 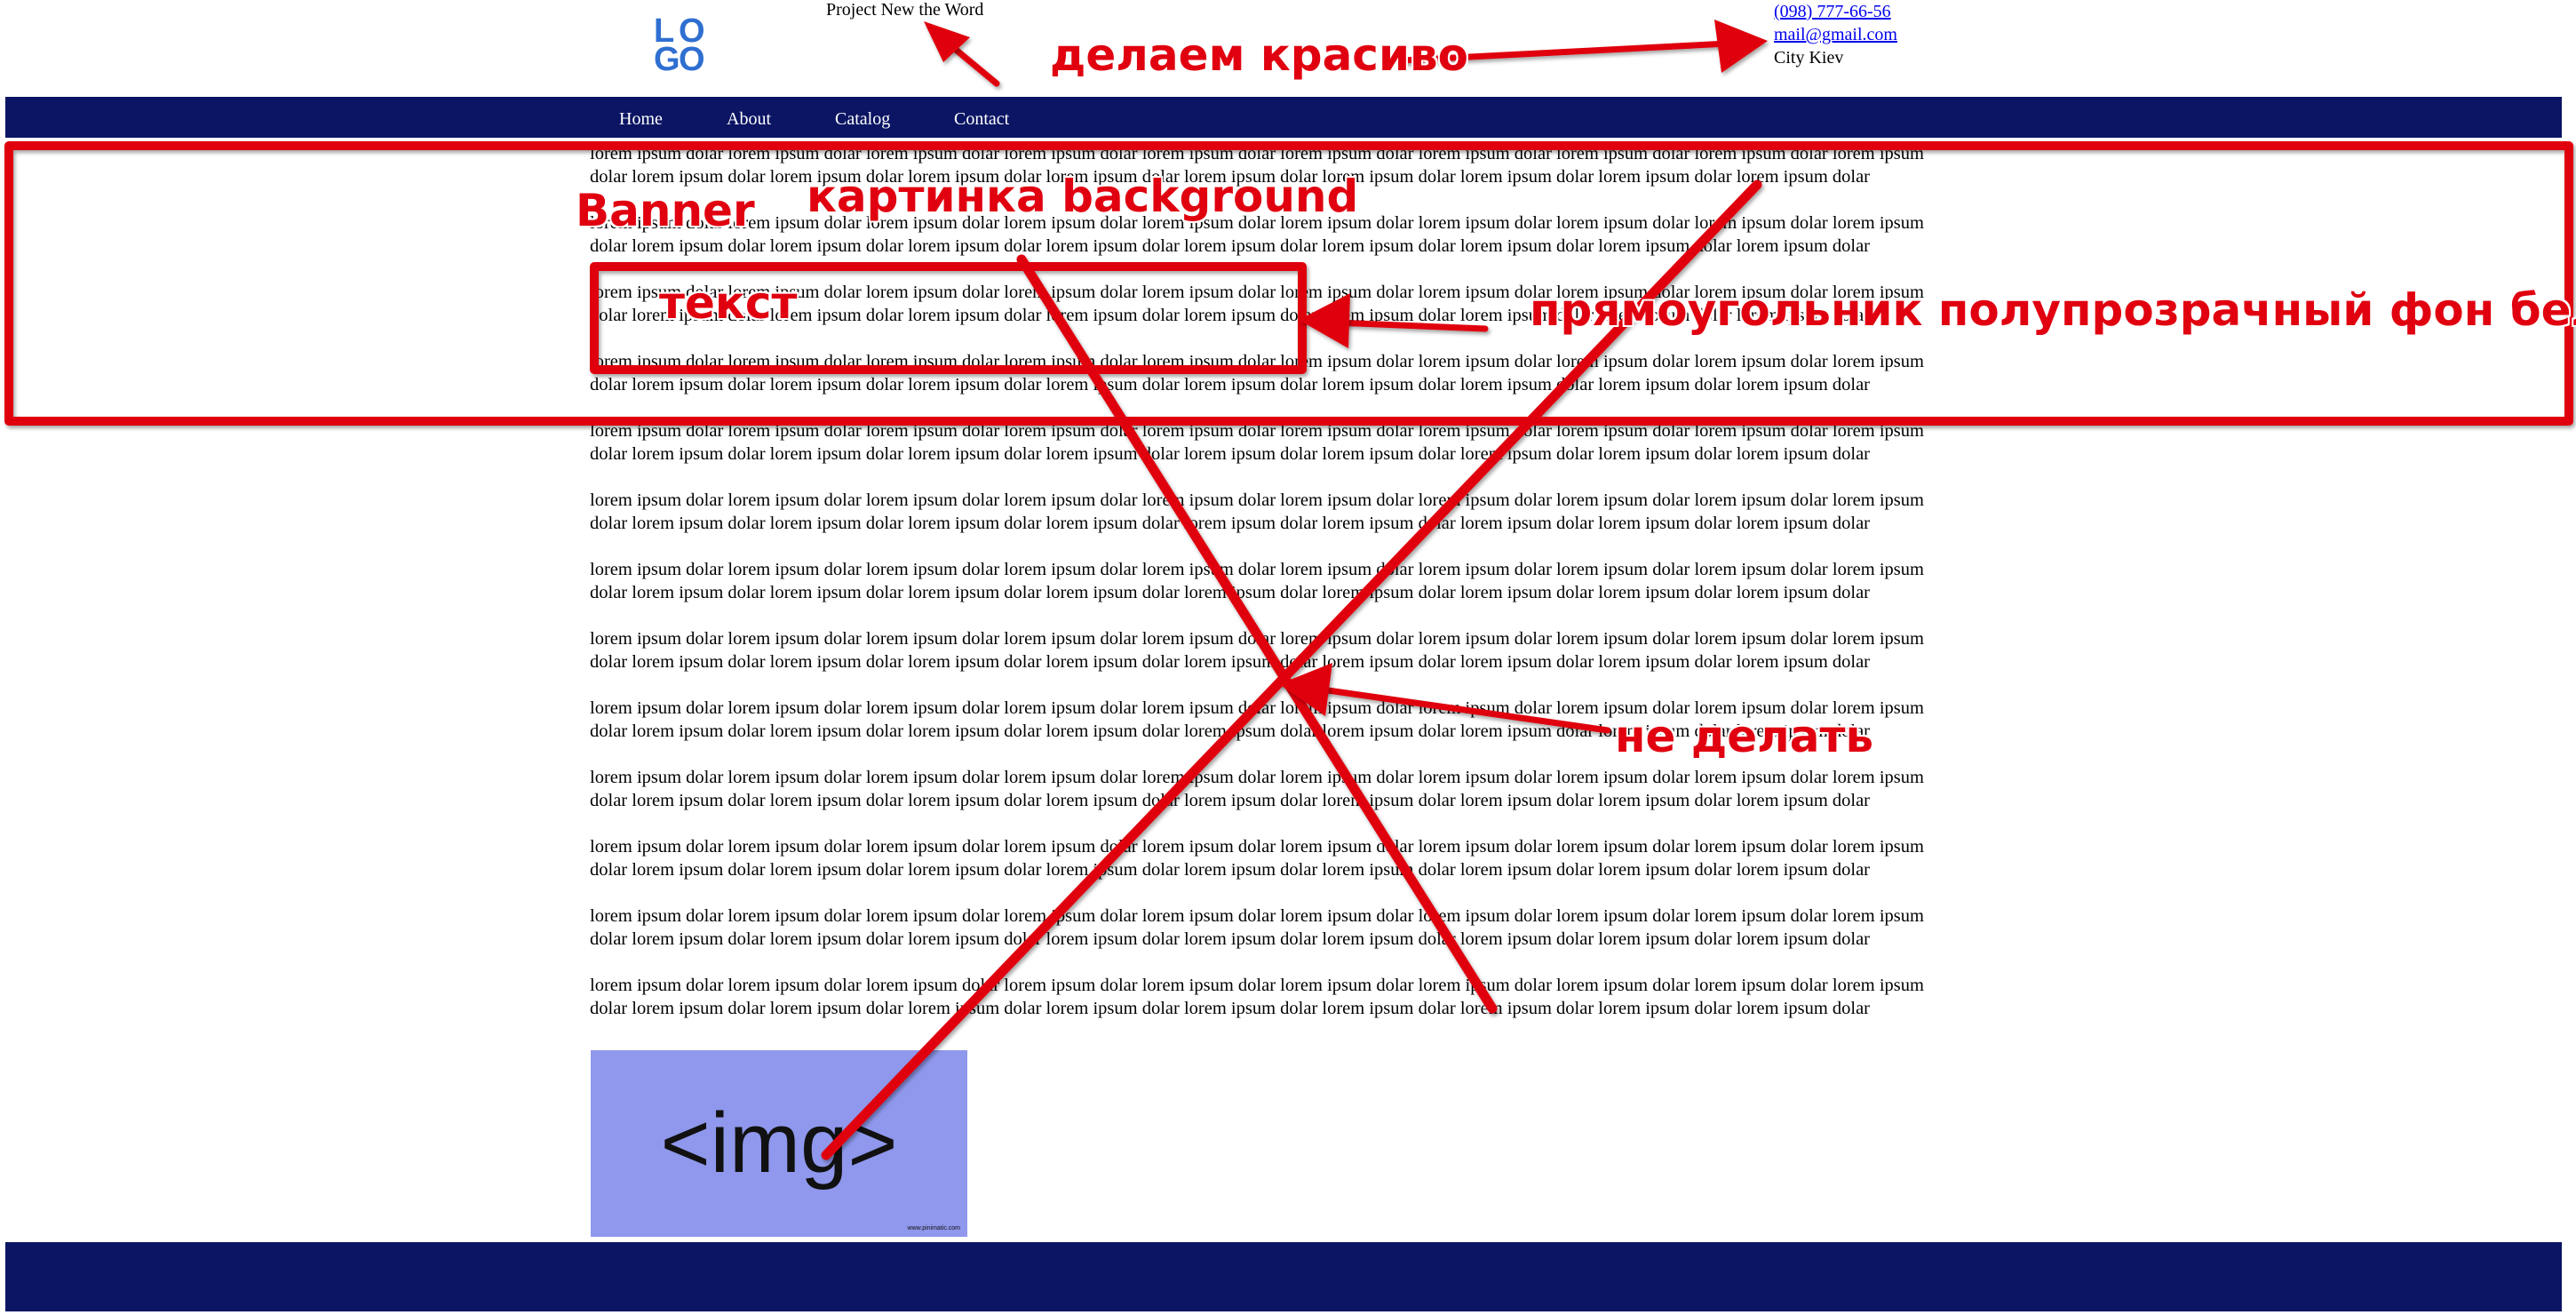 I want to click on annotation-do-not: не делать, so click(x=1744, y=736).